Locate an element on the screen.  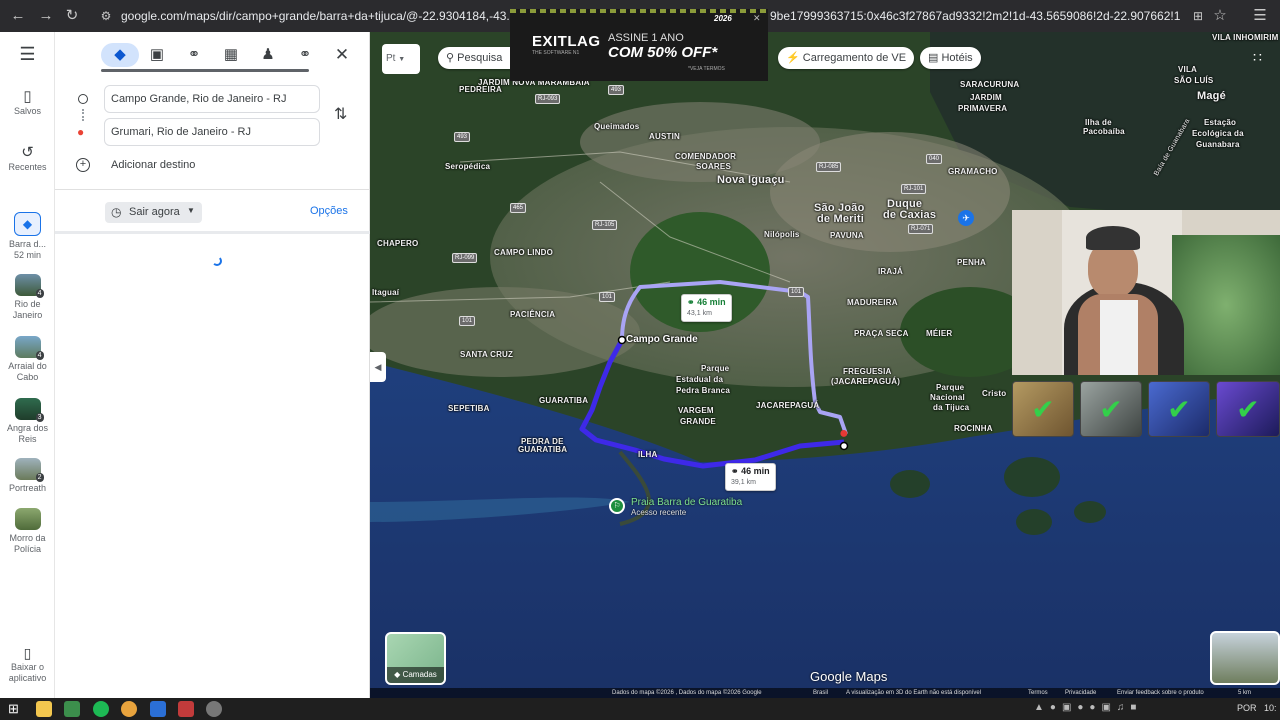
chip-ev-charging: ⚡ Carregamento de VE is located at coordinates (846, 58).